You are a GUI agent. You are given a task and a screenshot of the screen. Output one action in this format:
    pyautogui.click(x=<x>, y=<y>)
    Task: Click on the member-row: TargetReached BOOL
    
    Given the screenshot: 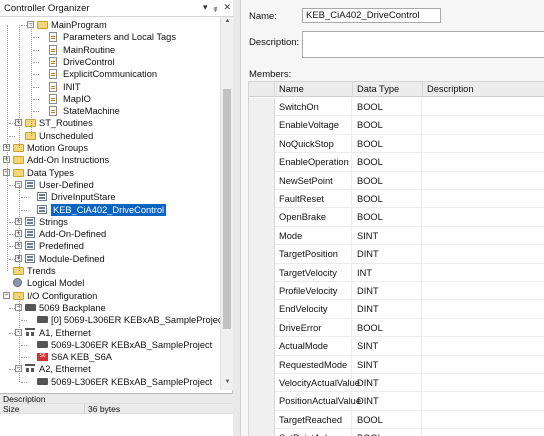 What is the action you would take?
    pyautogui.click(x=396, y=420)
    